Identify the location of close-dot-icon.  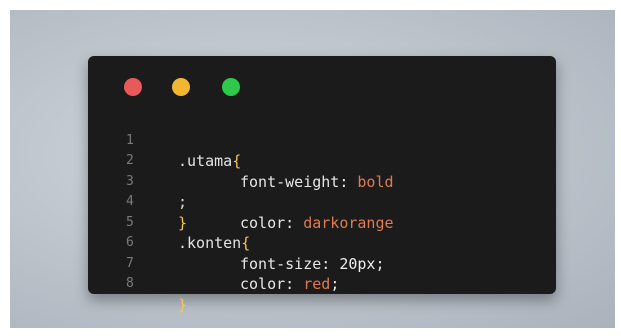
(133, 87).